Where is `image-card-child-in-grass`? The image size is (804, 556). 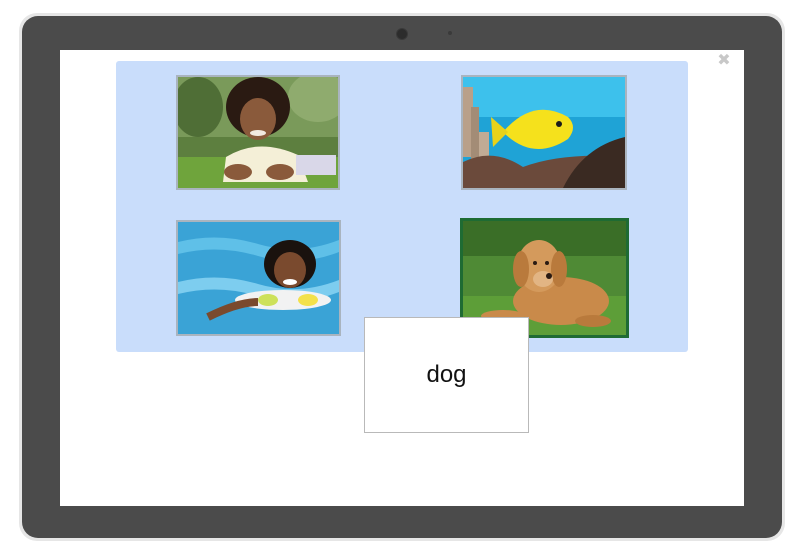 image-card-child-in-grass is located at coordinates (258, 132).